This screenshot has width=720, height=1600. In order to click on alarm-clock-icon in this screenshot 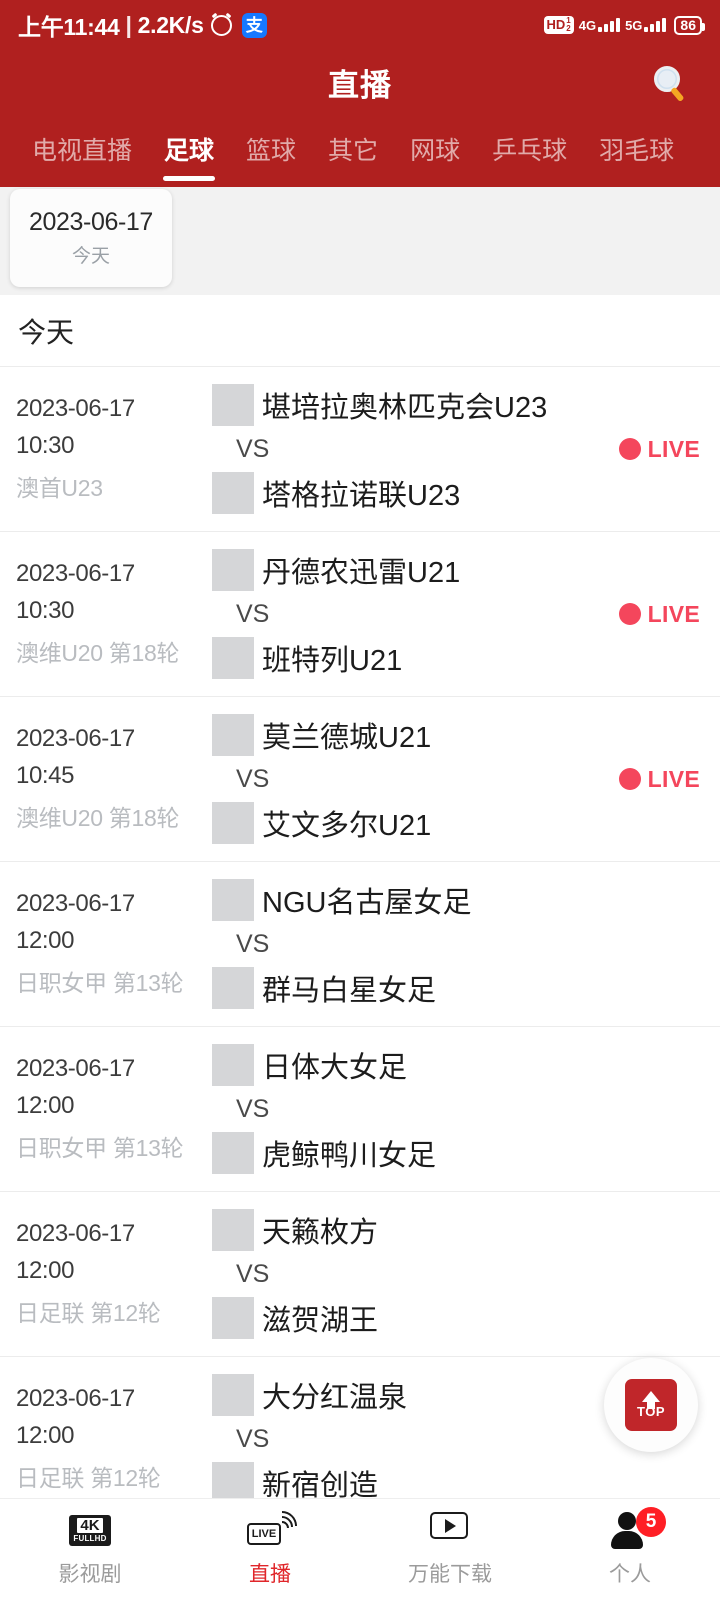, I will do `click(221, 25)`.